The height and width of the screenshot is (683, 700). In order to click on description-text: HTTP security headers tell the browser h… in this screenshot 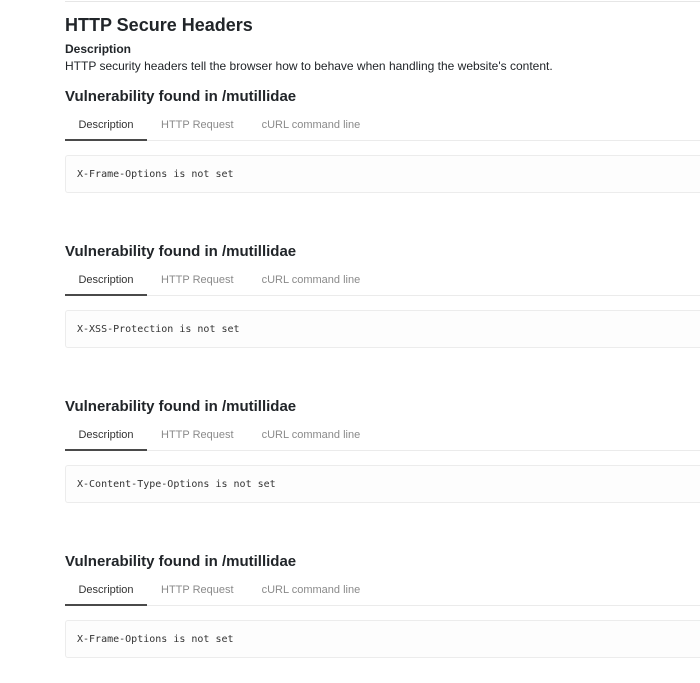, I will do `click(309, 66)`.